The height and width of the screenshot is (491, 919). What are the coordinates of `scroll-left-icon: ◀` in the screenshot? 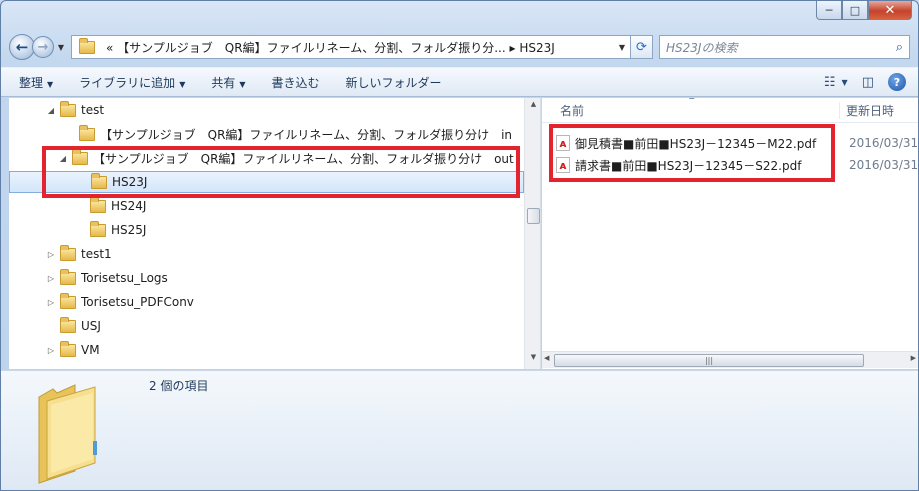 It's located at (546, 358).